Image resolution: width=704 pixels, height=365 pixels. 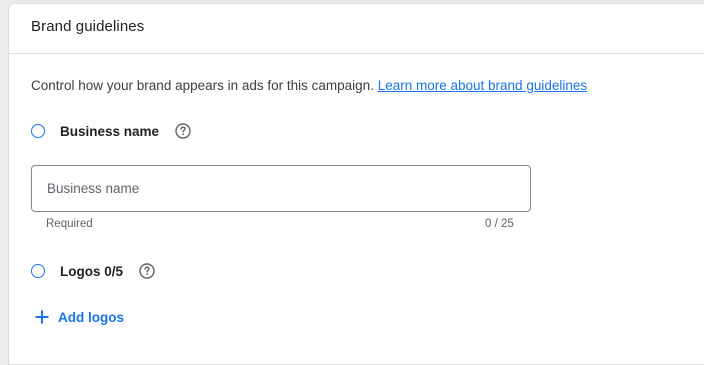 I want to click on plus-icon, so click(x=42, y=317).